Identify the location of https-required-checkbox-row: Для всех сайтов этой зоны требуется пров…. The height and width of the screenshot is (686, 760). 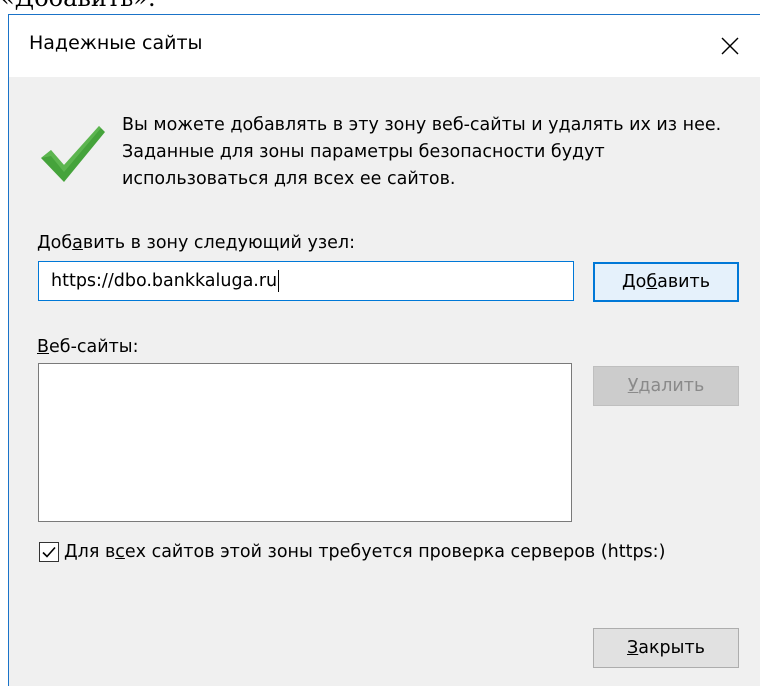
(352, 552).